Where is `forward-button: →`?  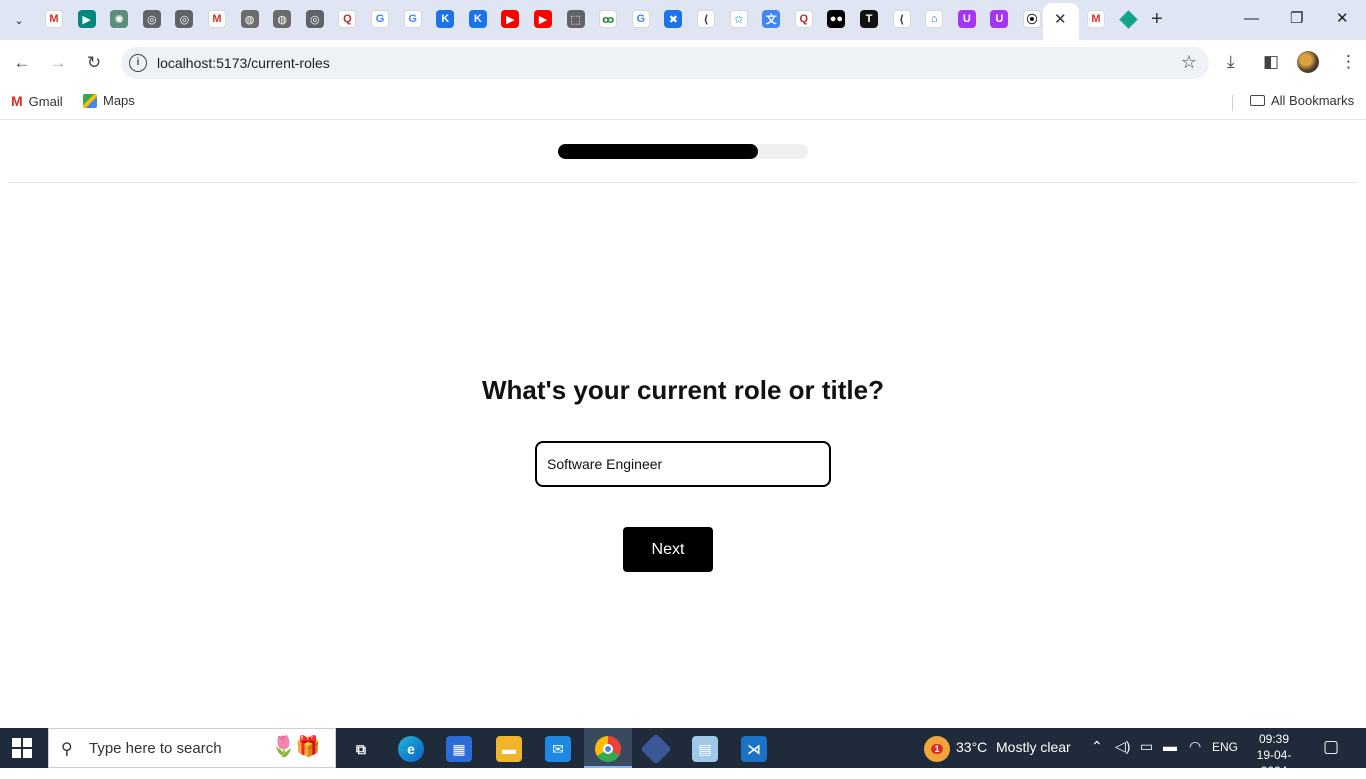 forward-button: → is located at coordinates (58, 63).